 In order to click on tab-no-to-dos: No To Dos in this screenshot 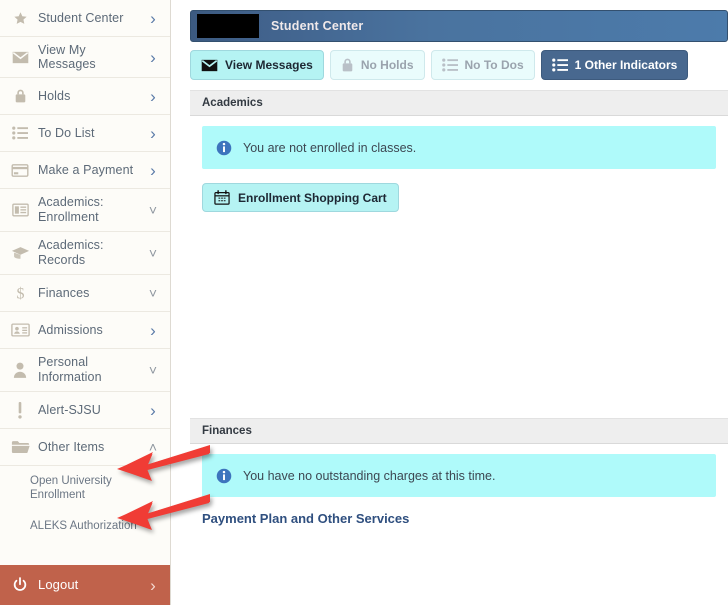, I will do `click(482, 65)`.